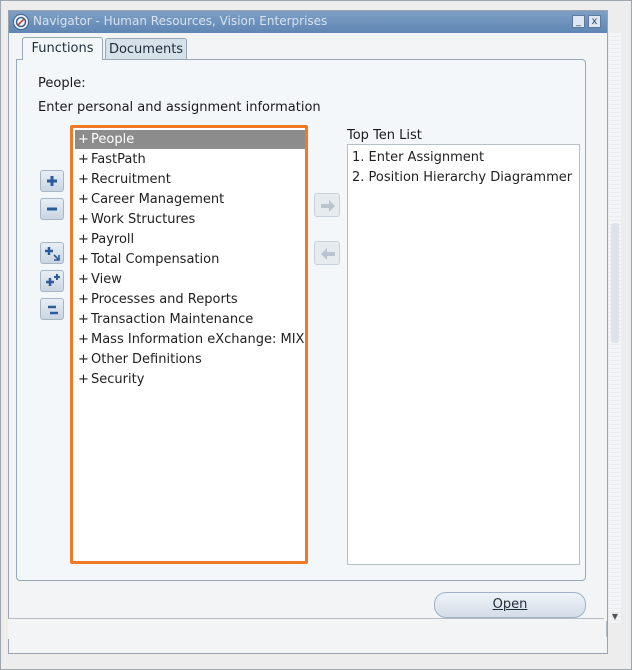  Describe the element at coordinates (106, 279) in the screenshot. I see `tree-item-label: View` at that location.